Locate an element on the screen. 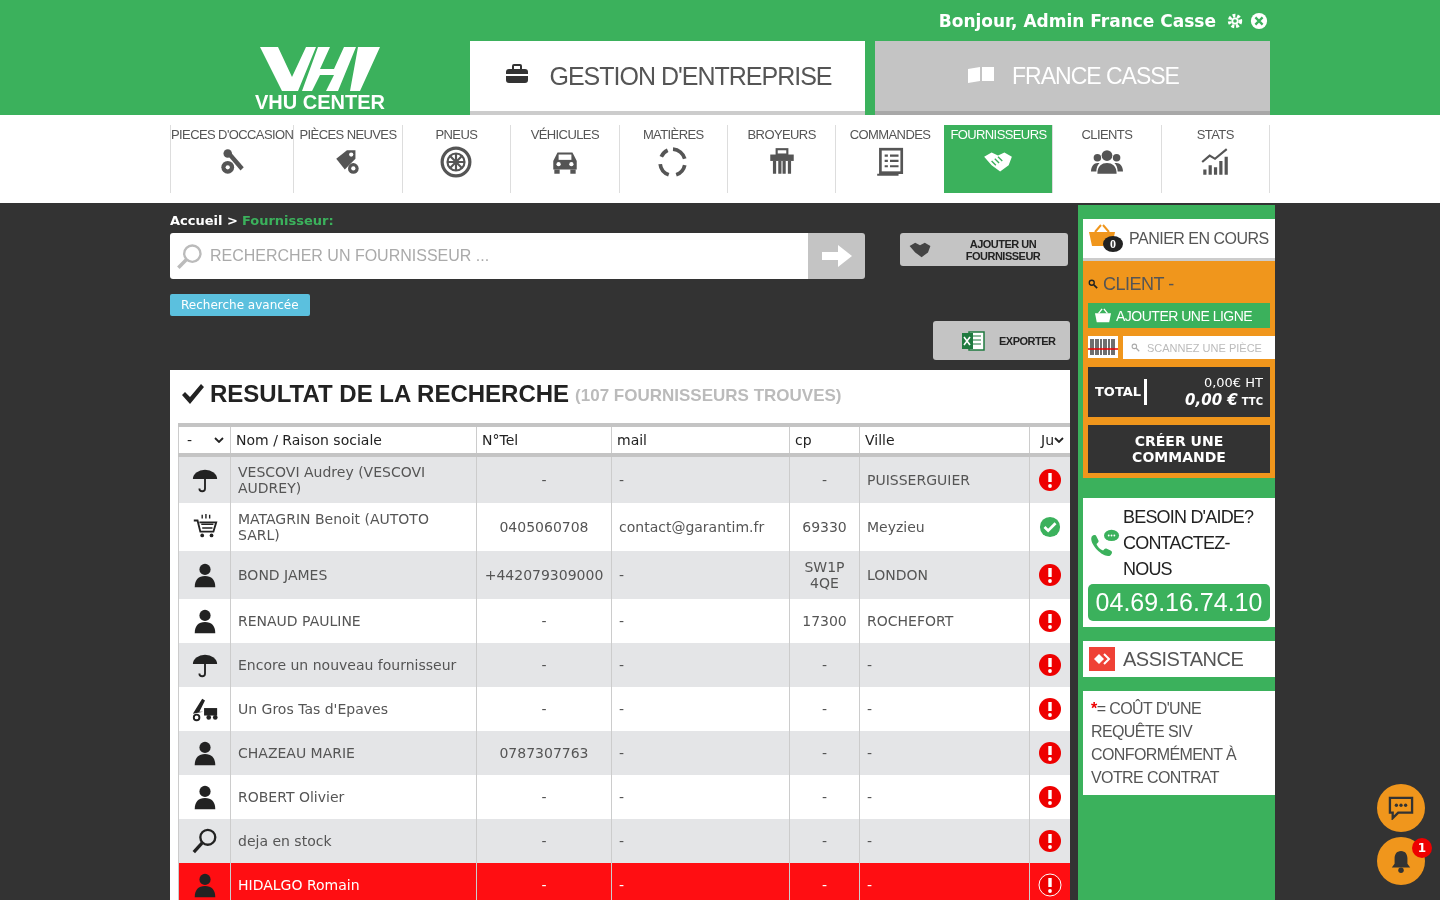 The image size is (1440, 900). total-ht: 0,00€ HT is located at coordinates (1233, 382).